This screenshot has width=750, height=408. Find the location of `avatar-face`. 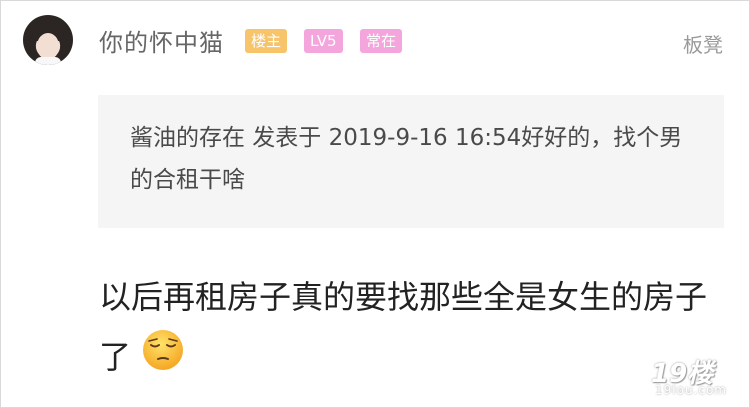

avatar-face is located at coordinates (48, 46).